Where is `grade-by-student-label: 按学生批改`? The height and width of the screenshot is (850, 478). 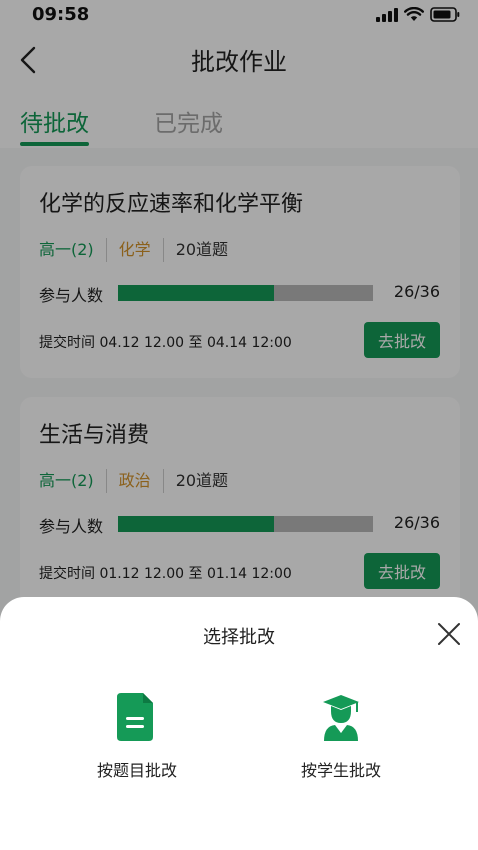
grade-by-student-label: 按学生批改 is located at coordinates (340, 770).